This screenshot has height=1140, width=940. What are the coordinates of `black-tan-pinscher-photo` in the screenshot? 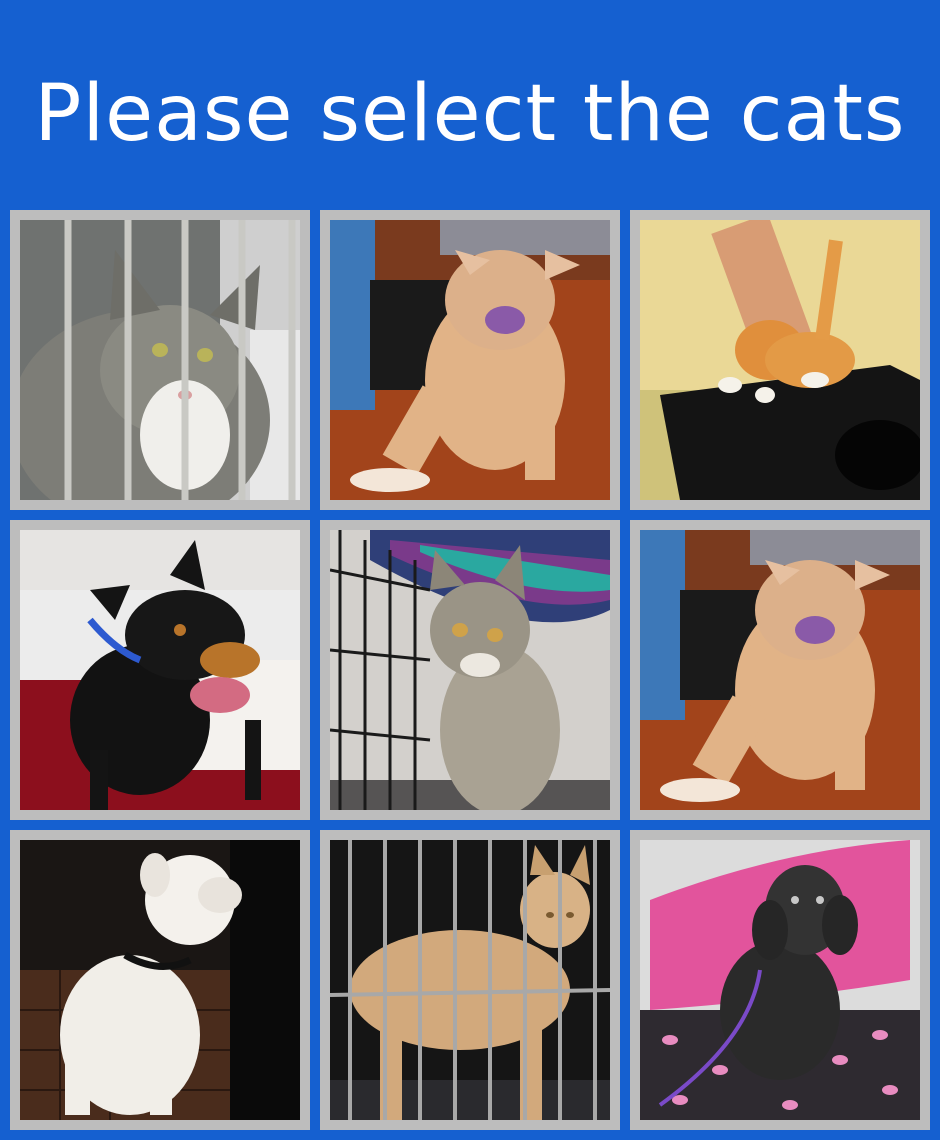 It's located at (160, 670).